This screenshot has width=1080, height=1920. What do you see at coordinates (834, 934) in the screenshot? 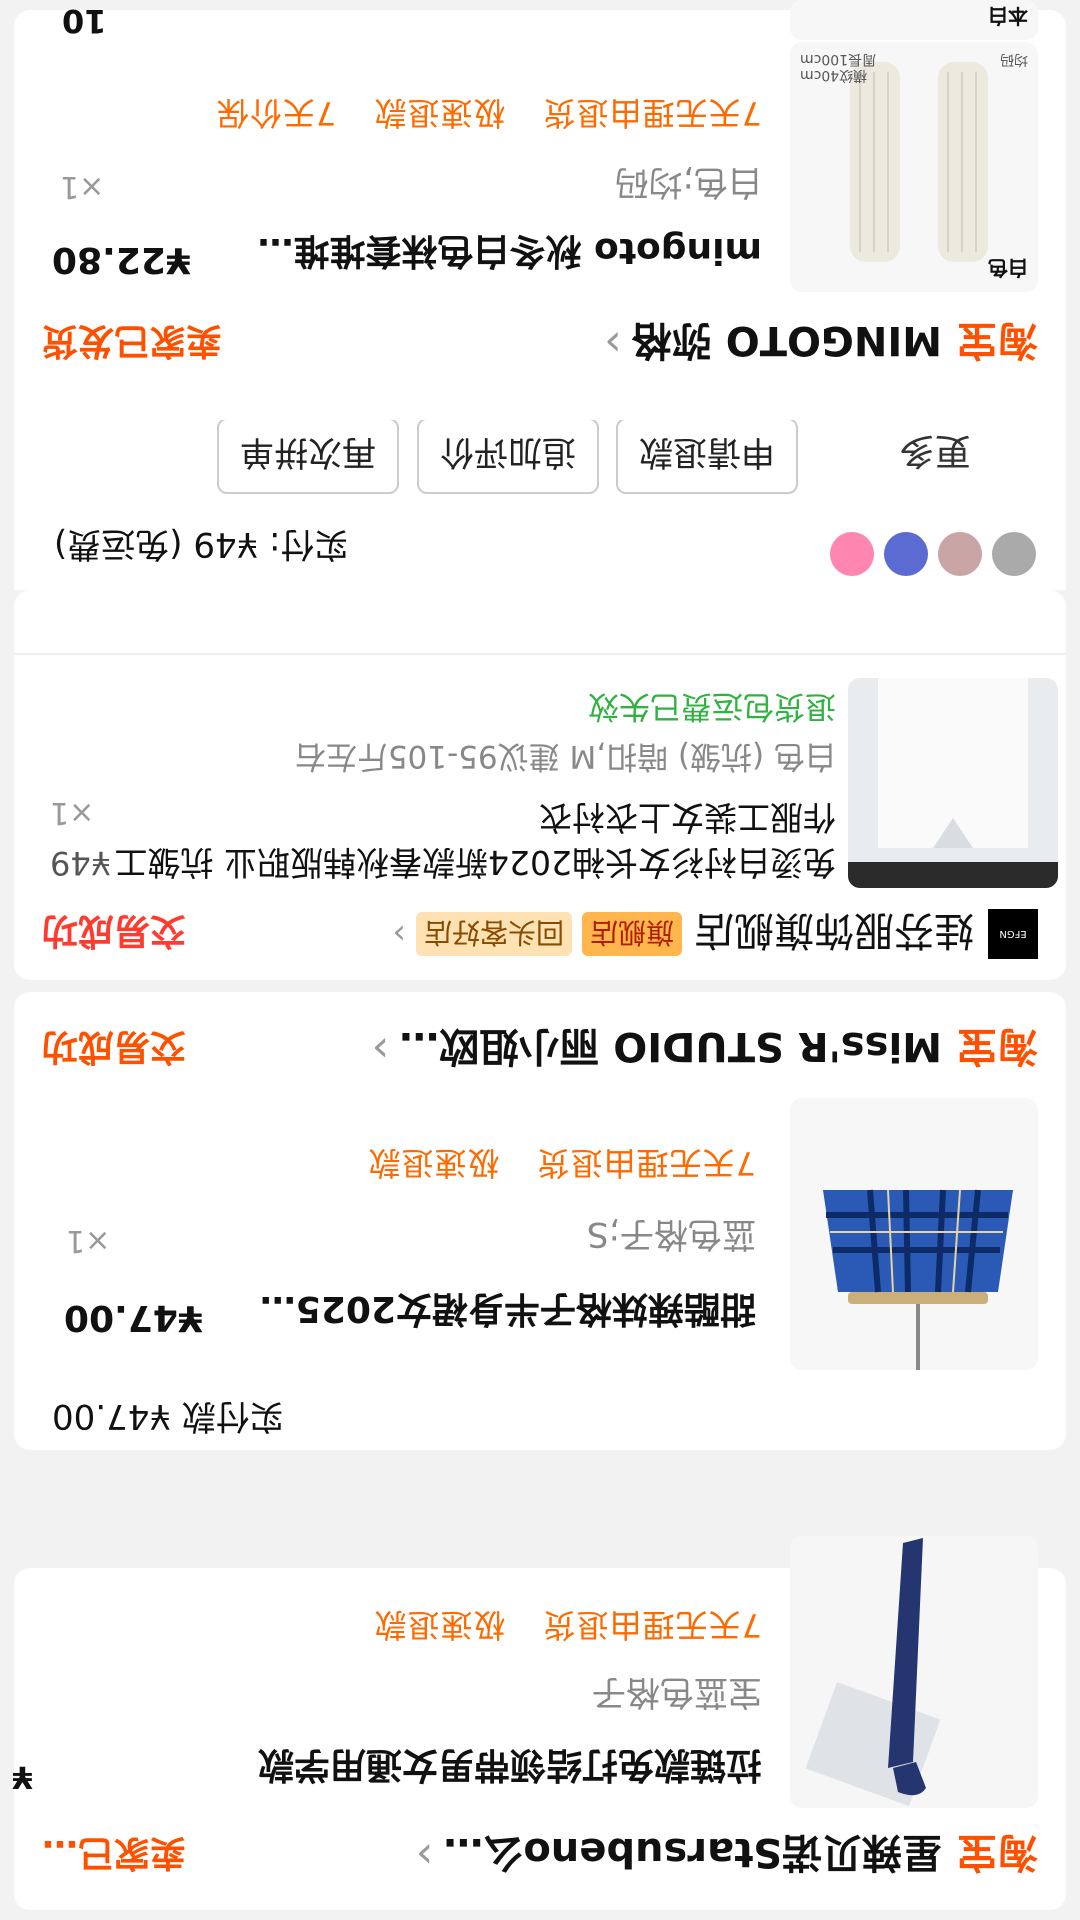
I see `shop-name: 娃芬服饰旗舰店` at bounding box center [834, 934].